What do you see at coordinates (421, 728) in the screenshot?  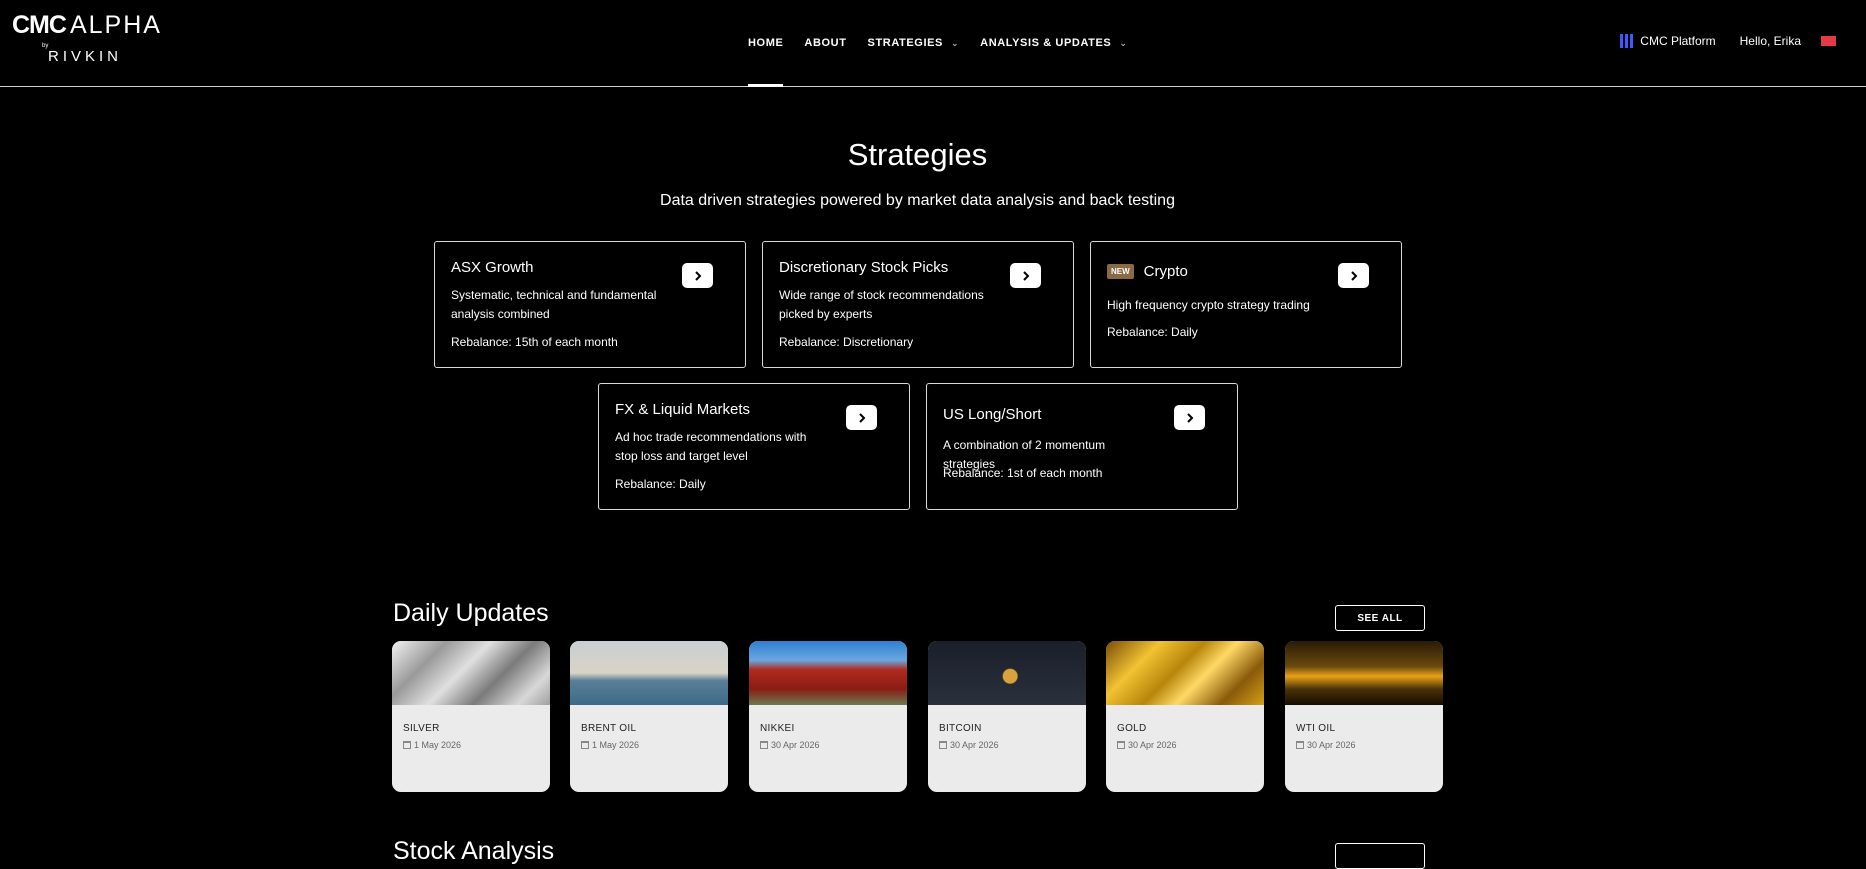 I see `update-name: SILVER` at bounding box center [421, 728].